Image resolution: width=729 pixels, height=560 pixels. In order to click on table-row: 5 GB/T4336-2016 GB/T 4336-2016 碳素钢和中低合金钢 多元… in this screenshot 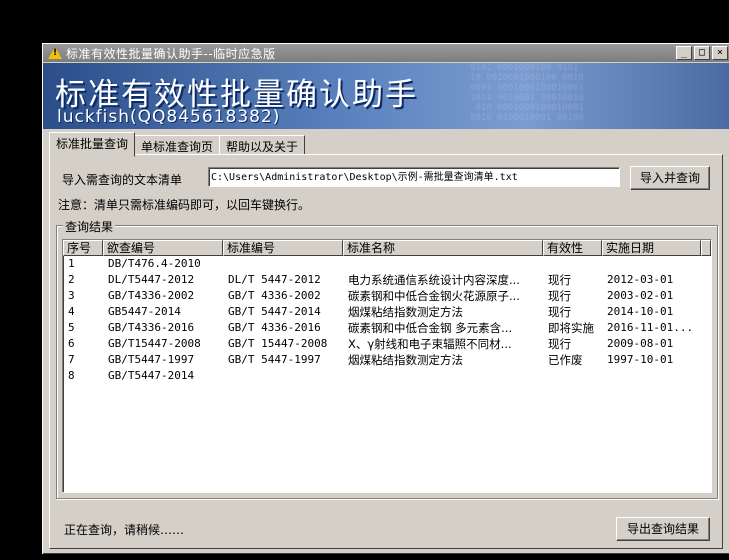, I will do `click(387, 328)`.